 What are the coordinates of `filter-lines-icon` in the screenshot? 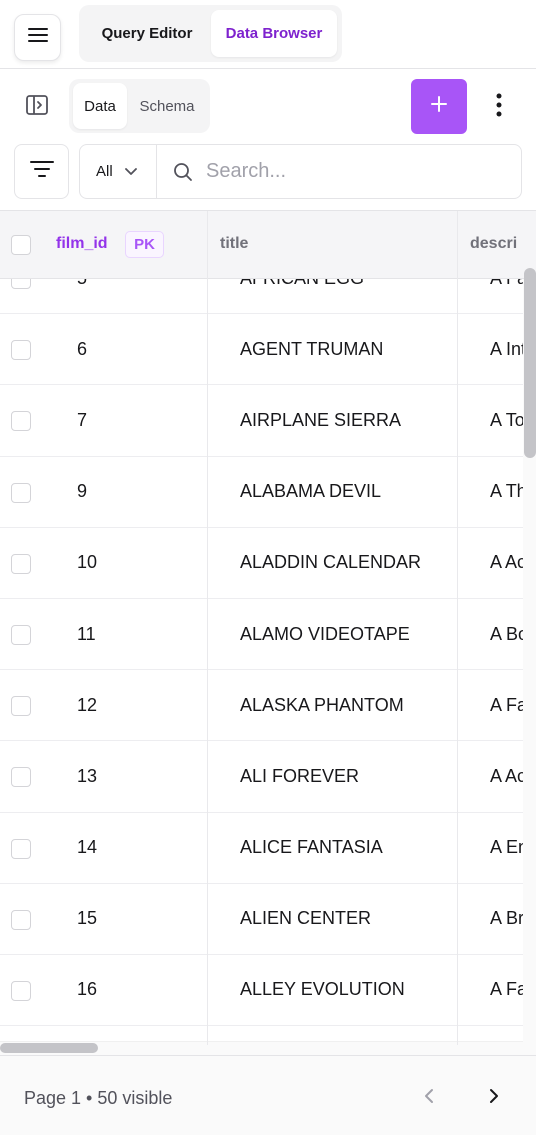 It's located at (41, 171).